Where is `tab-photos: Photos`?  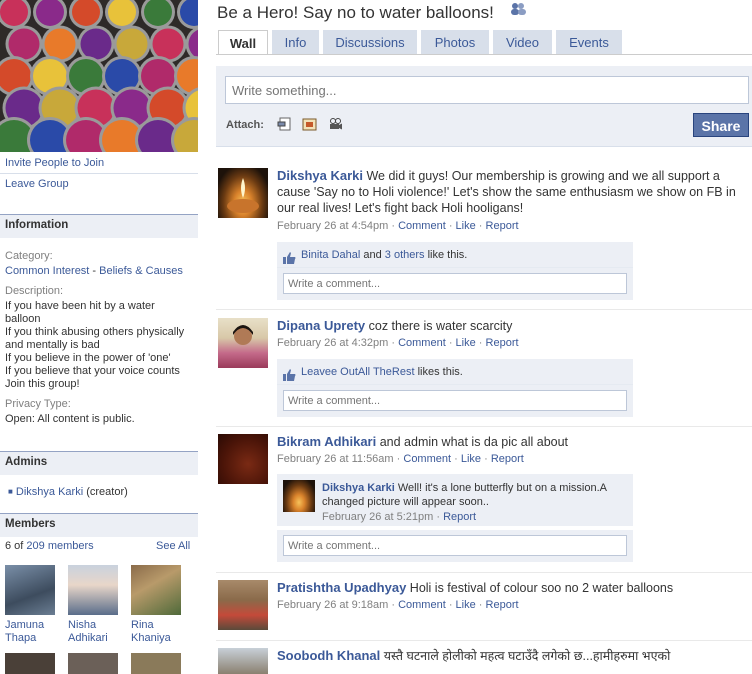
tab-photos: Photos is located at coordinates (455, 42).